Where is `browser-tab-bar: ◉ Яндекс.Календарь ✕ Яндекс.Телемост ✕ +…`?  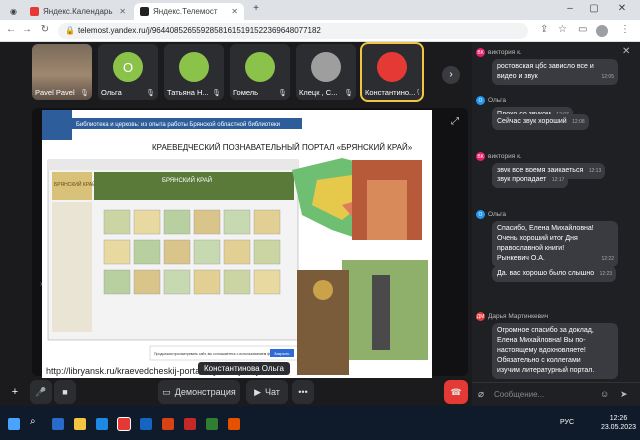 browser-tab-bar: ◉ Яндекс.Календарь ✕ Яндекс.Телемост ✕ +… is located at coordinates (320, 10).